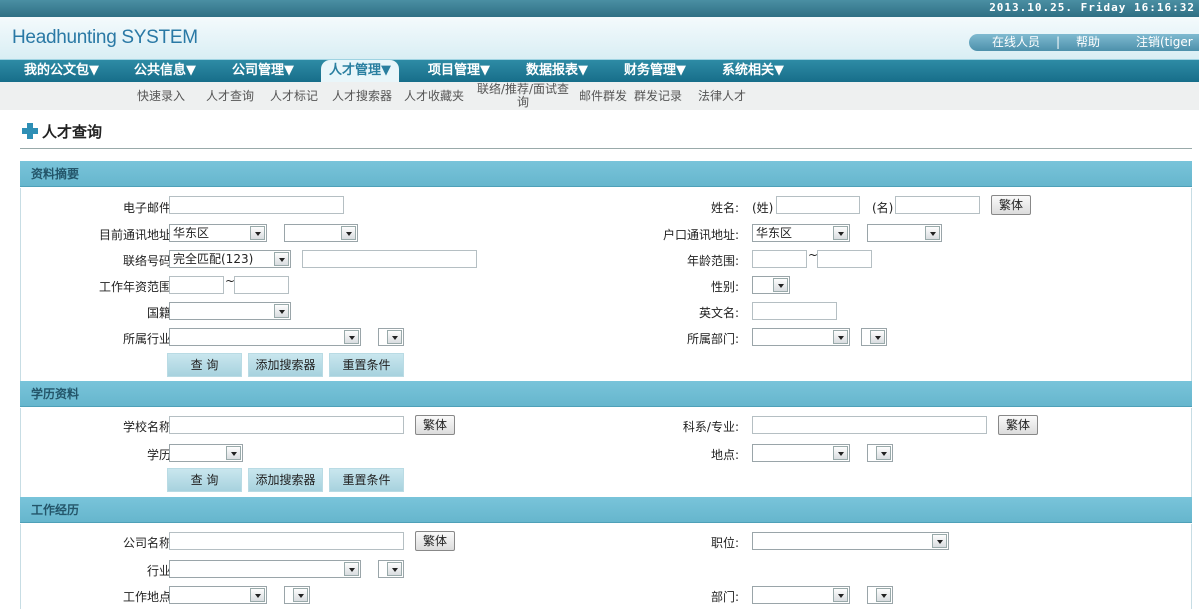 Image resolution: width=1199 pixels, height=609 pixels. I want to click on subnav-quick-entry: 快速录入, so click(161, 96).